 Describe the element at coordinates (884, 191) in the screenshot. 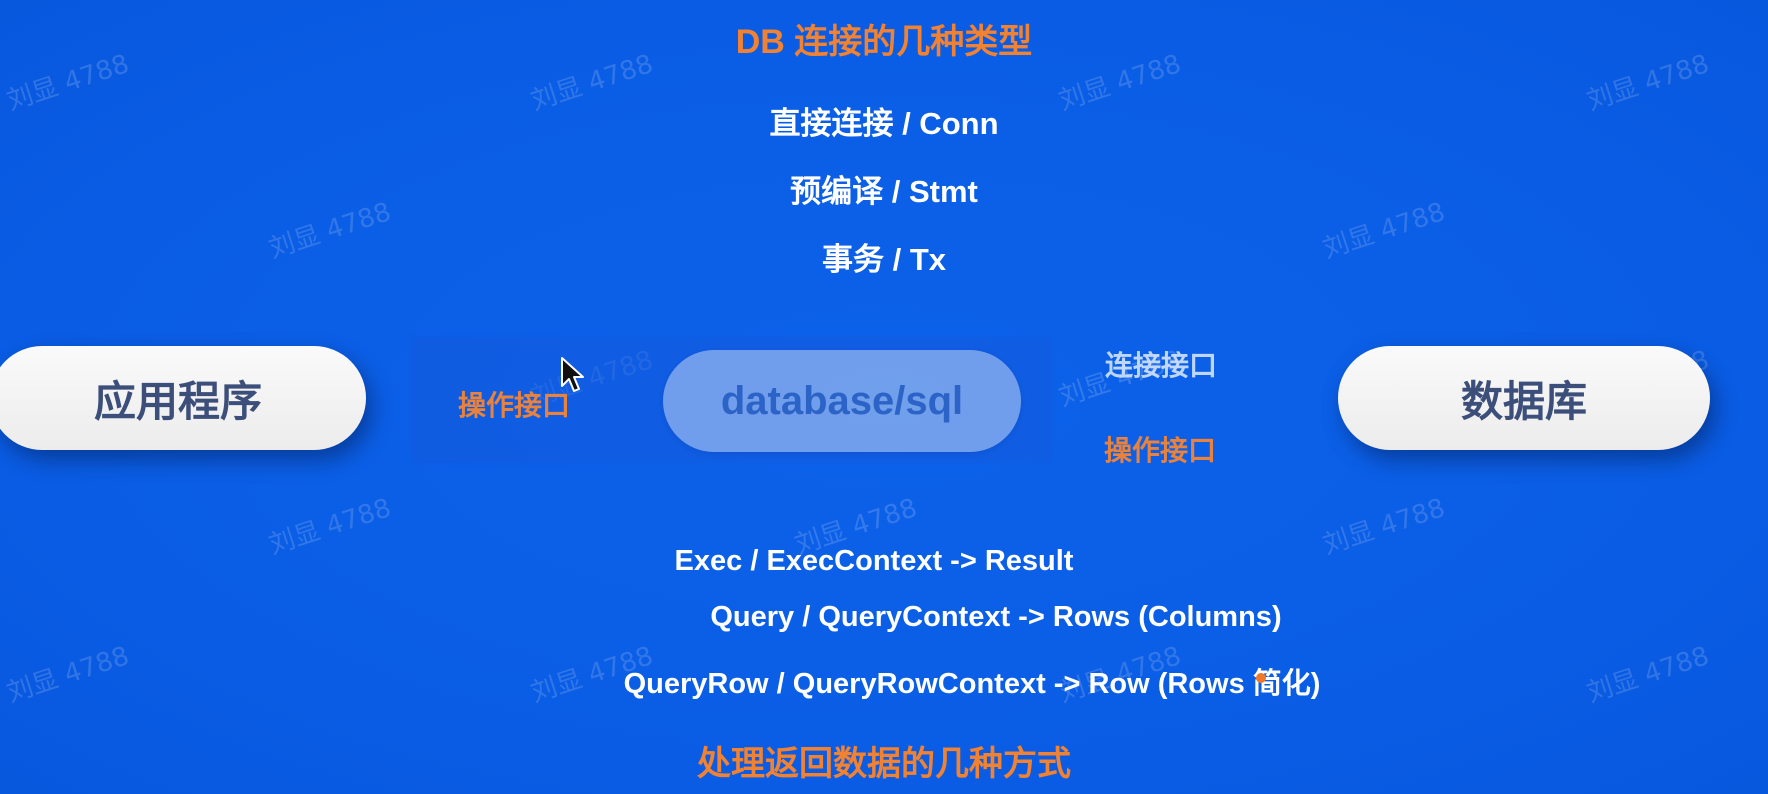

I see `connection-type-stmt: 预编译 / Stmt` at that location.